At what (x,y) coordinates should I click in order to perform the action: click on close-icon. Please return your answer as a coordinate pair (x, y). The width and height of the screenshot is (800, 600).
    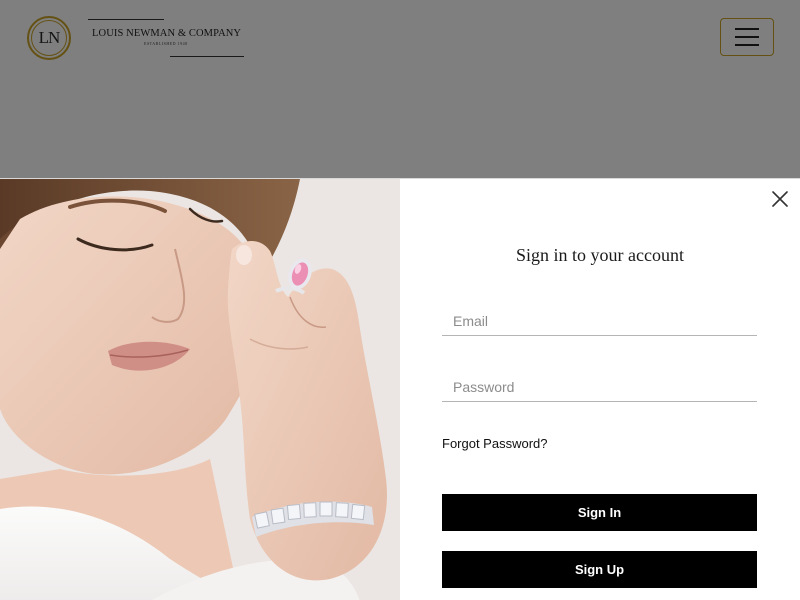
    Looking at the image, I should click on (780, 199).